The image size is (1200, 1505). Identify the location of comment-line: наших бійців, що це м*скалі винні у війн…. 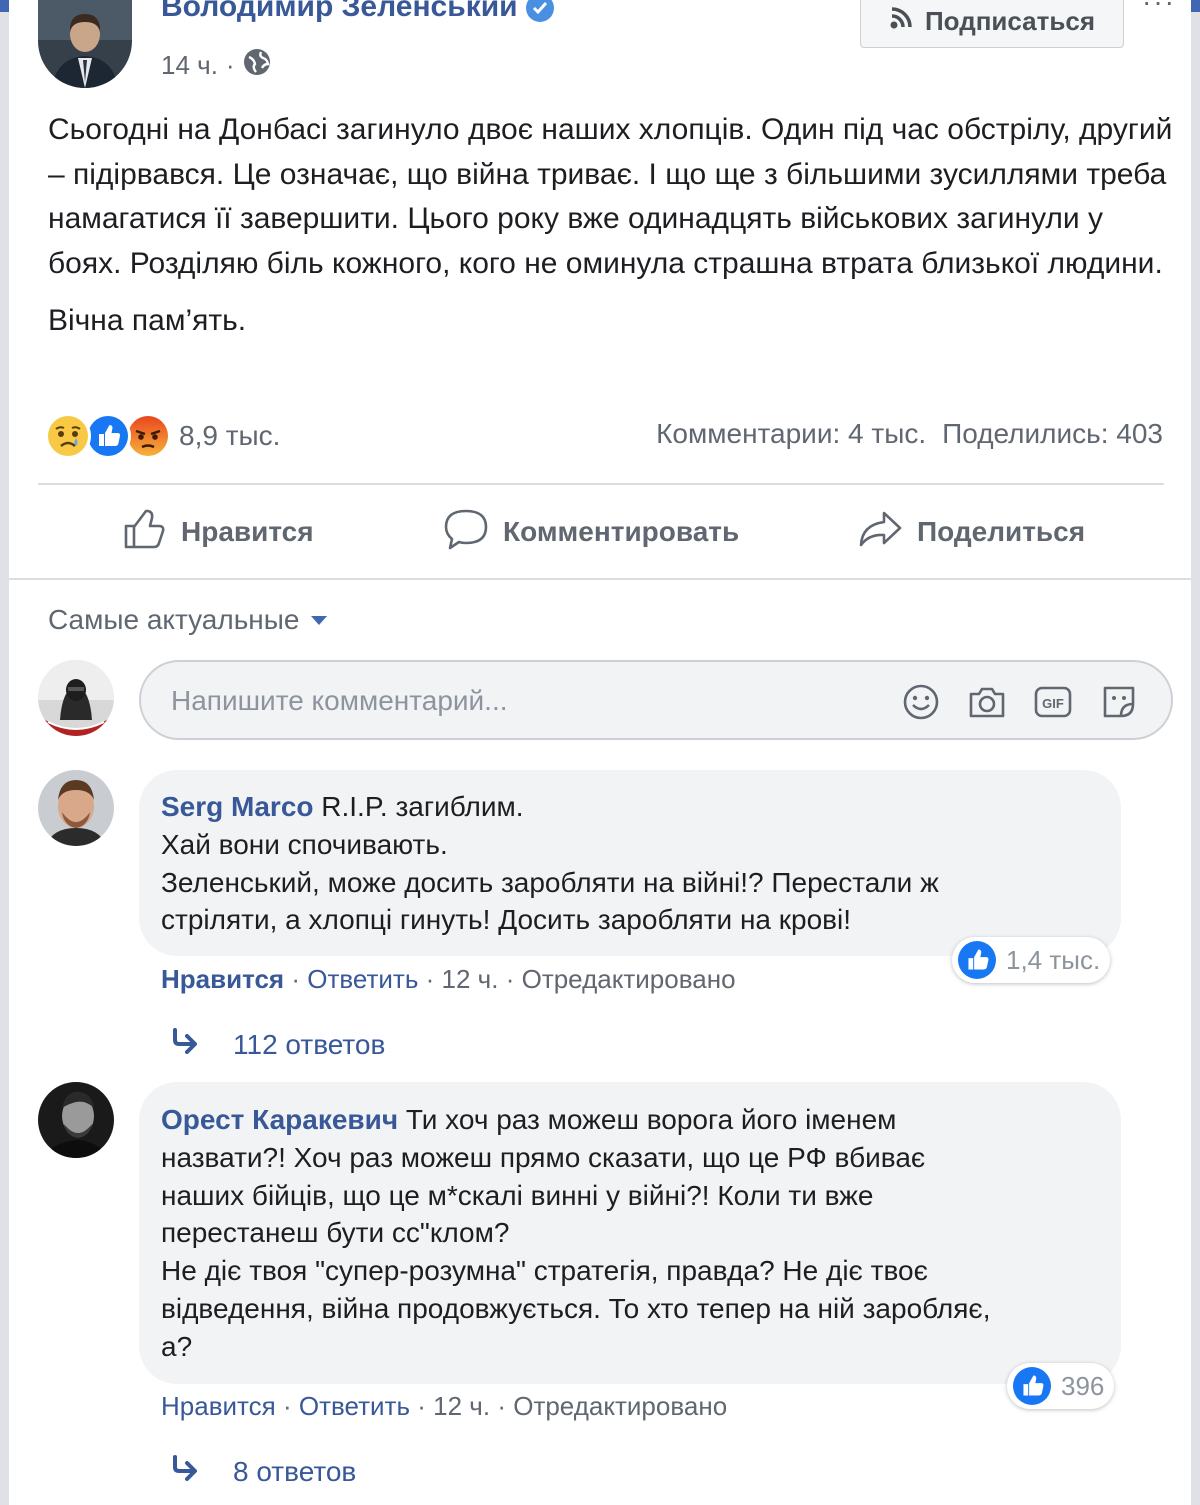
(517, 1195).